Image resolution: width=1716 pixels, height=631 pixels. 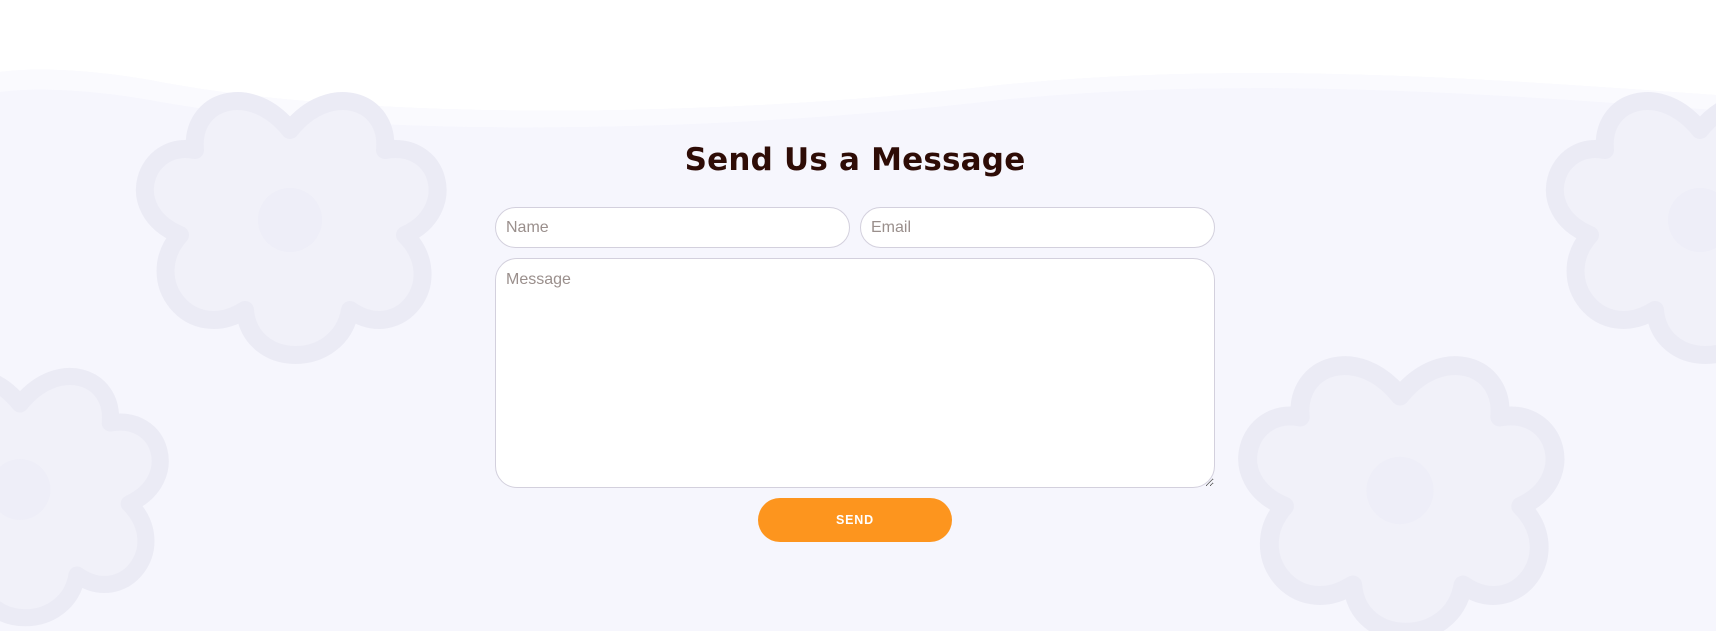 What do you see at coordinates (855, 520) in the screenshot?
I see `send-button: SEND` at bounding box center [855, 520].